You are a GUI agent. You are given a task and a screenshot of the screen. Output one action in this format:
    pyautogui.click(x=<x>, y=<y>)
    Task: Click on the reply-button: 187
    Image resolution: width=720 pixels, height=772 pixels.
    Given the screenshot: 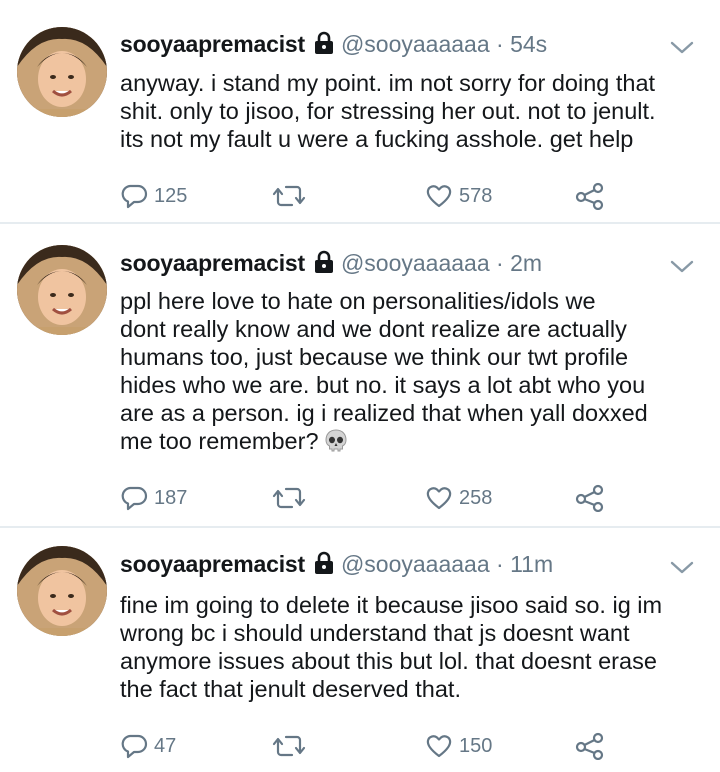 What is the action you would take?
    pyautogui.click(x=153, y=498)
    